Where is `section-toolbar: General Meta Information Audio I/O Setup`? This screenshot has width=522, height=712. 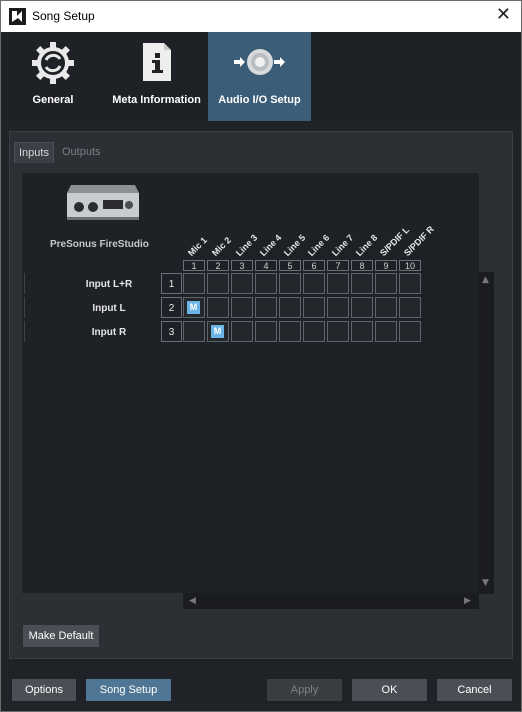 section-toolbar: General Meta Information Audio I/O Setup is located at coordinates (261, 76).